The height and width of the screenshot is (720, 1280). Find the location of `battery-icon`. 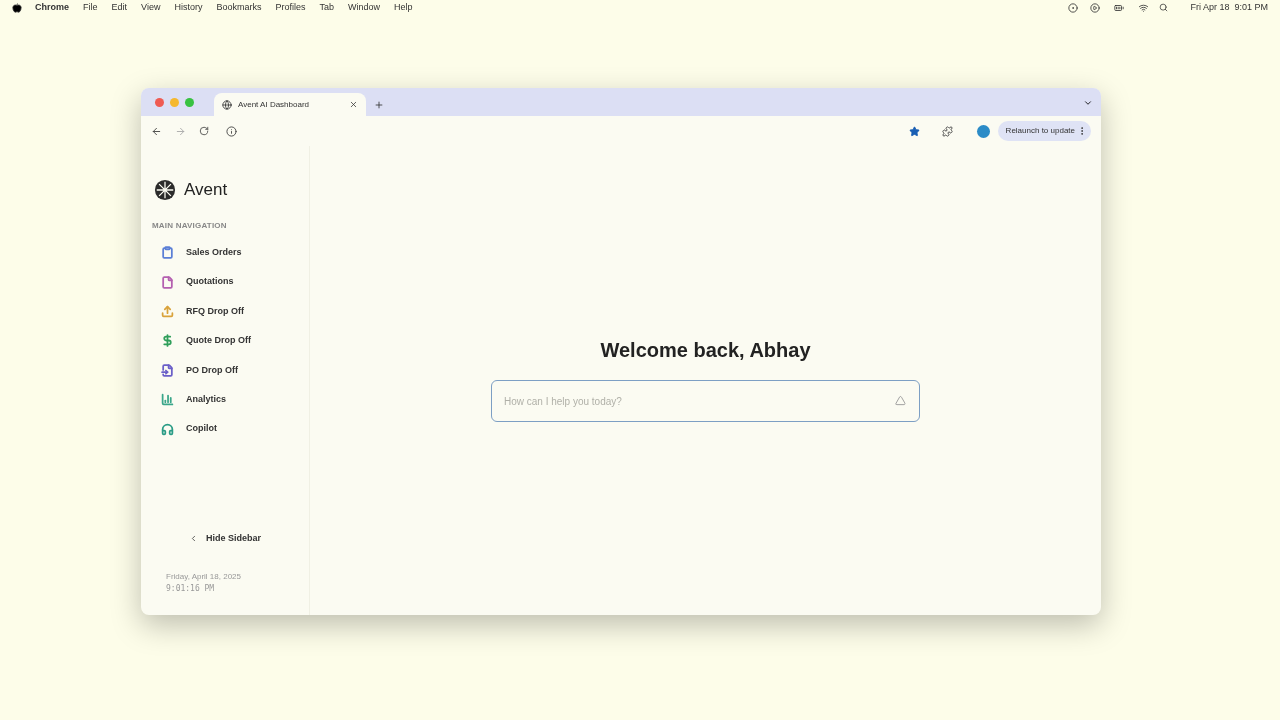

battery-icon is located at coordinates (1119, 7).